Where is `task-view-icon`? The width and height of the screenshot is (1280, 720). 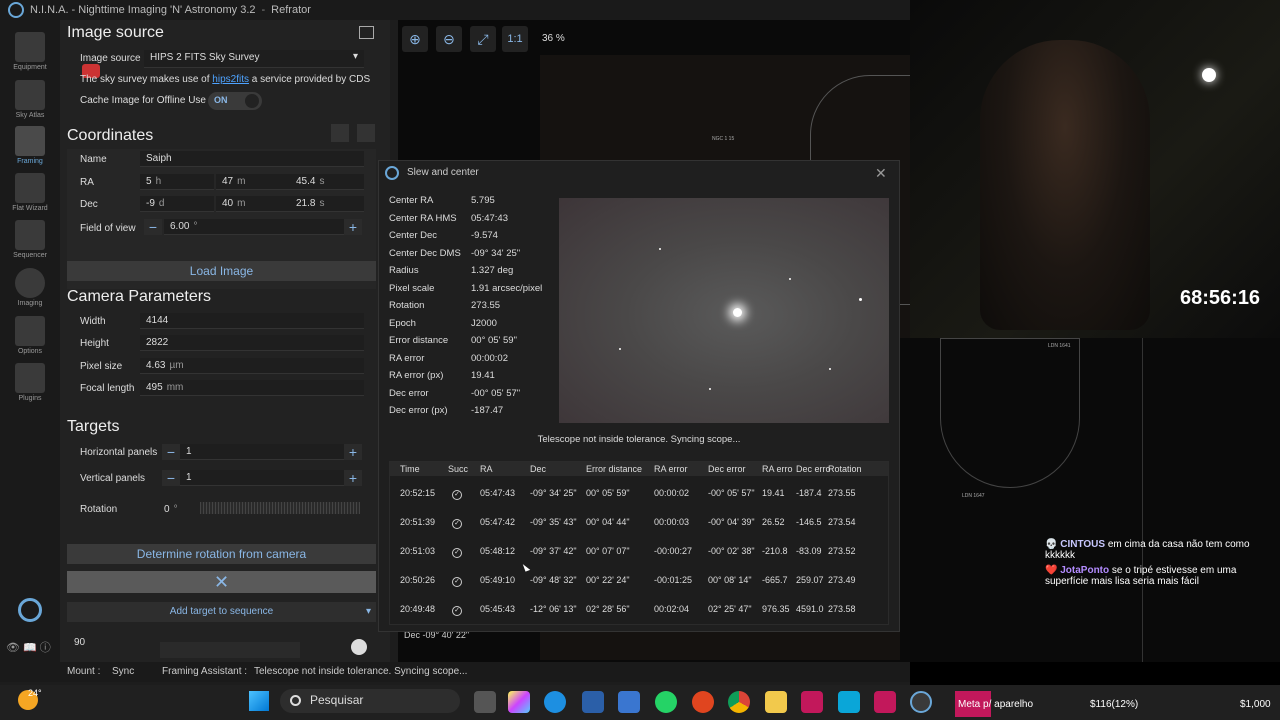 task-view-icon is located at coordinates (485, 702).